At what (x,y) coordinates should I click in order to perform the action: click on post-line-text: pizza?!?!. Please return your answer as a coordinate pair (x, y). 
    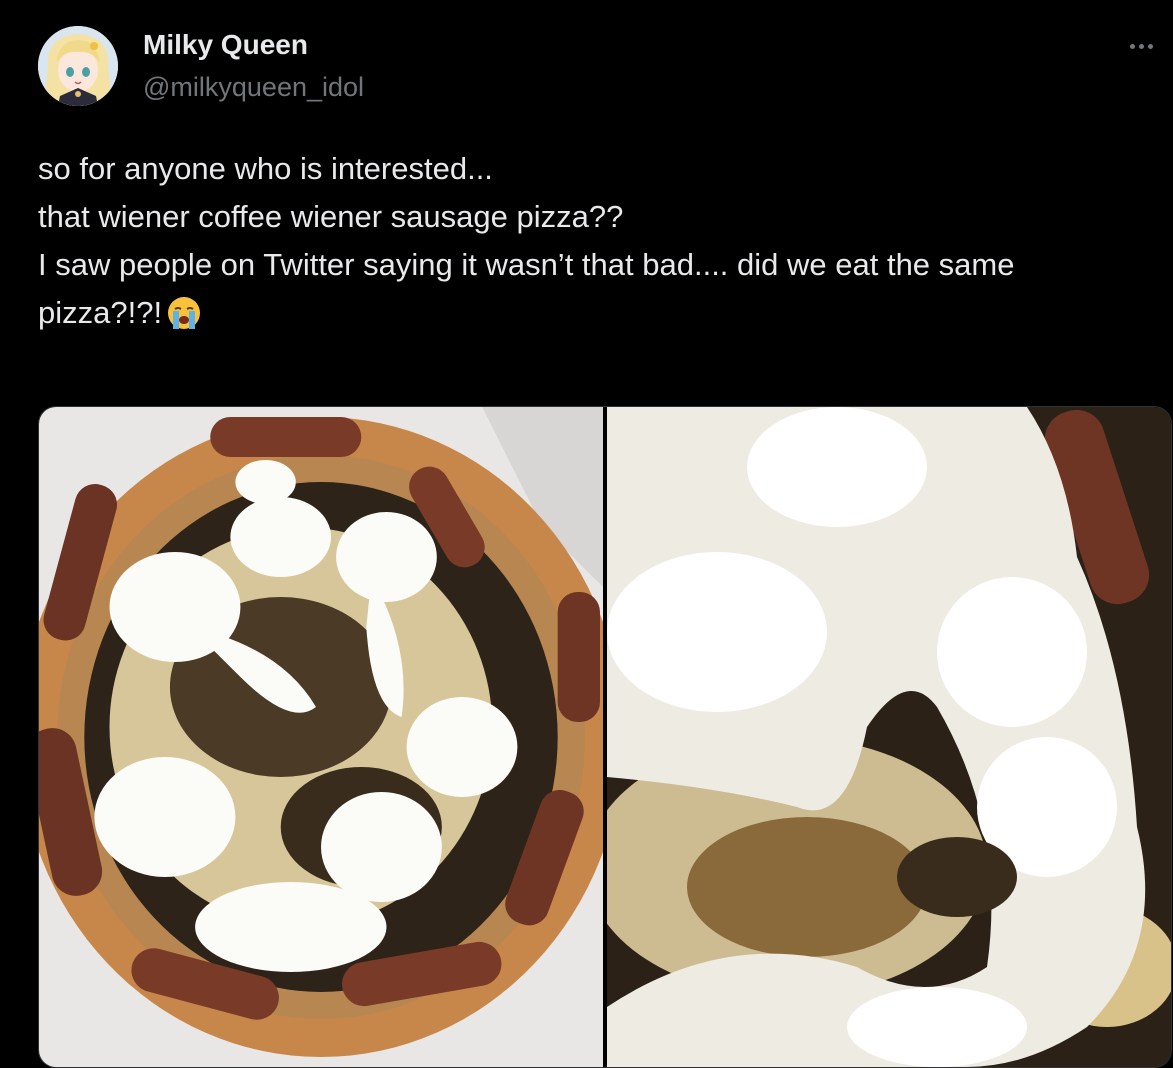
    Looking at the image, I should click on (100, 312).